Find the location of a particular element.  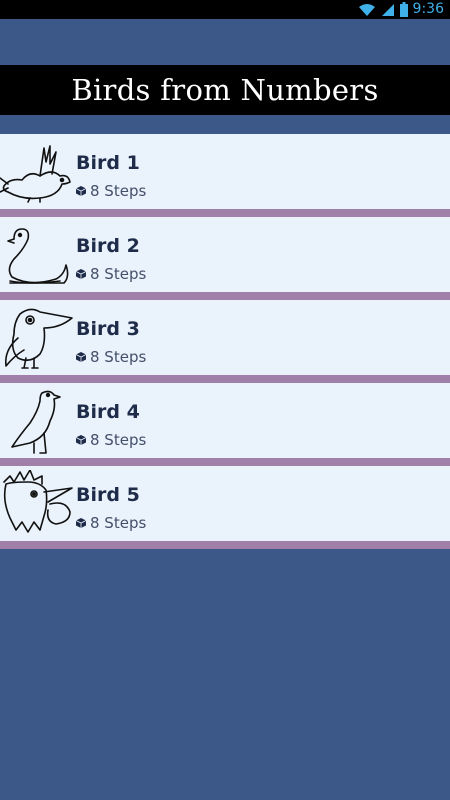

status-icons: 9:36 is located at coordinates (401, 9).